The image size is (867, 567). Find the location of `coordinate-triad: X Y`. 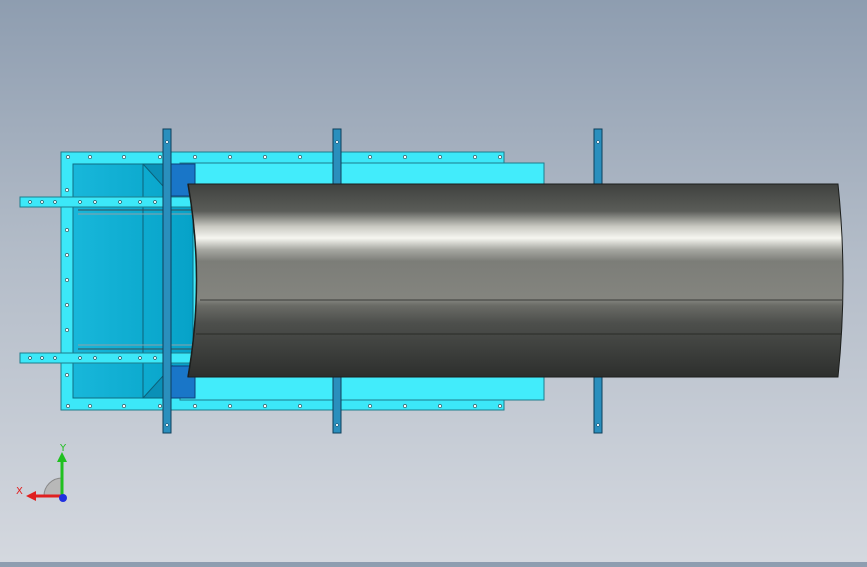

coordinate-triad: X Y is located at coordinates (45, 475).